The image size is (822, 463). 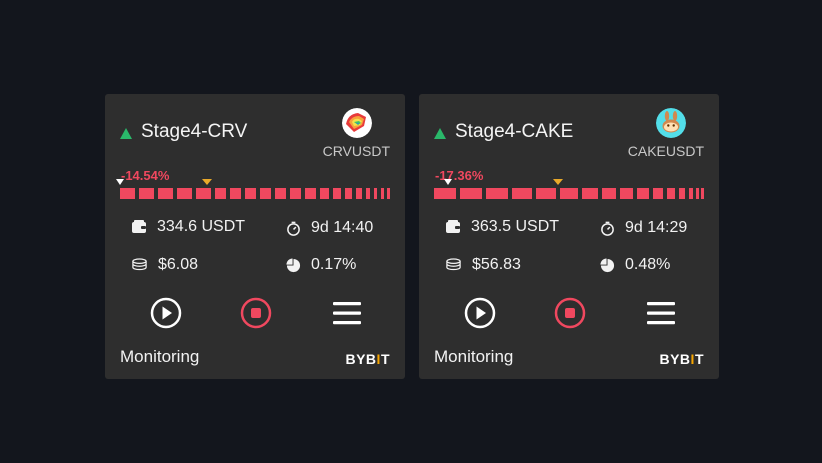 I want to click on crv-logo-icon, so click(x=357, y=123).